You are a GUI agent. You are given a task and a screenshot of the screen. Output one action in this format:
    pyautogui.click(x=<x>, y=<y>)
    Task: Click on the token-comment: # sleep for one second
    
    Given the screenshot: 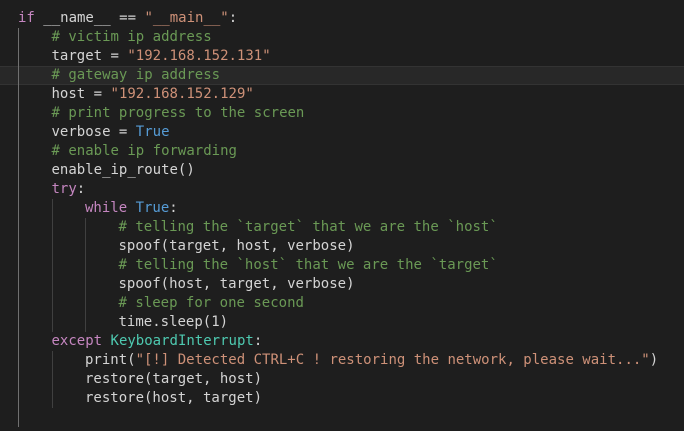 What is the action you would take?
    pyautogui.click(x=211, y=303)
    